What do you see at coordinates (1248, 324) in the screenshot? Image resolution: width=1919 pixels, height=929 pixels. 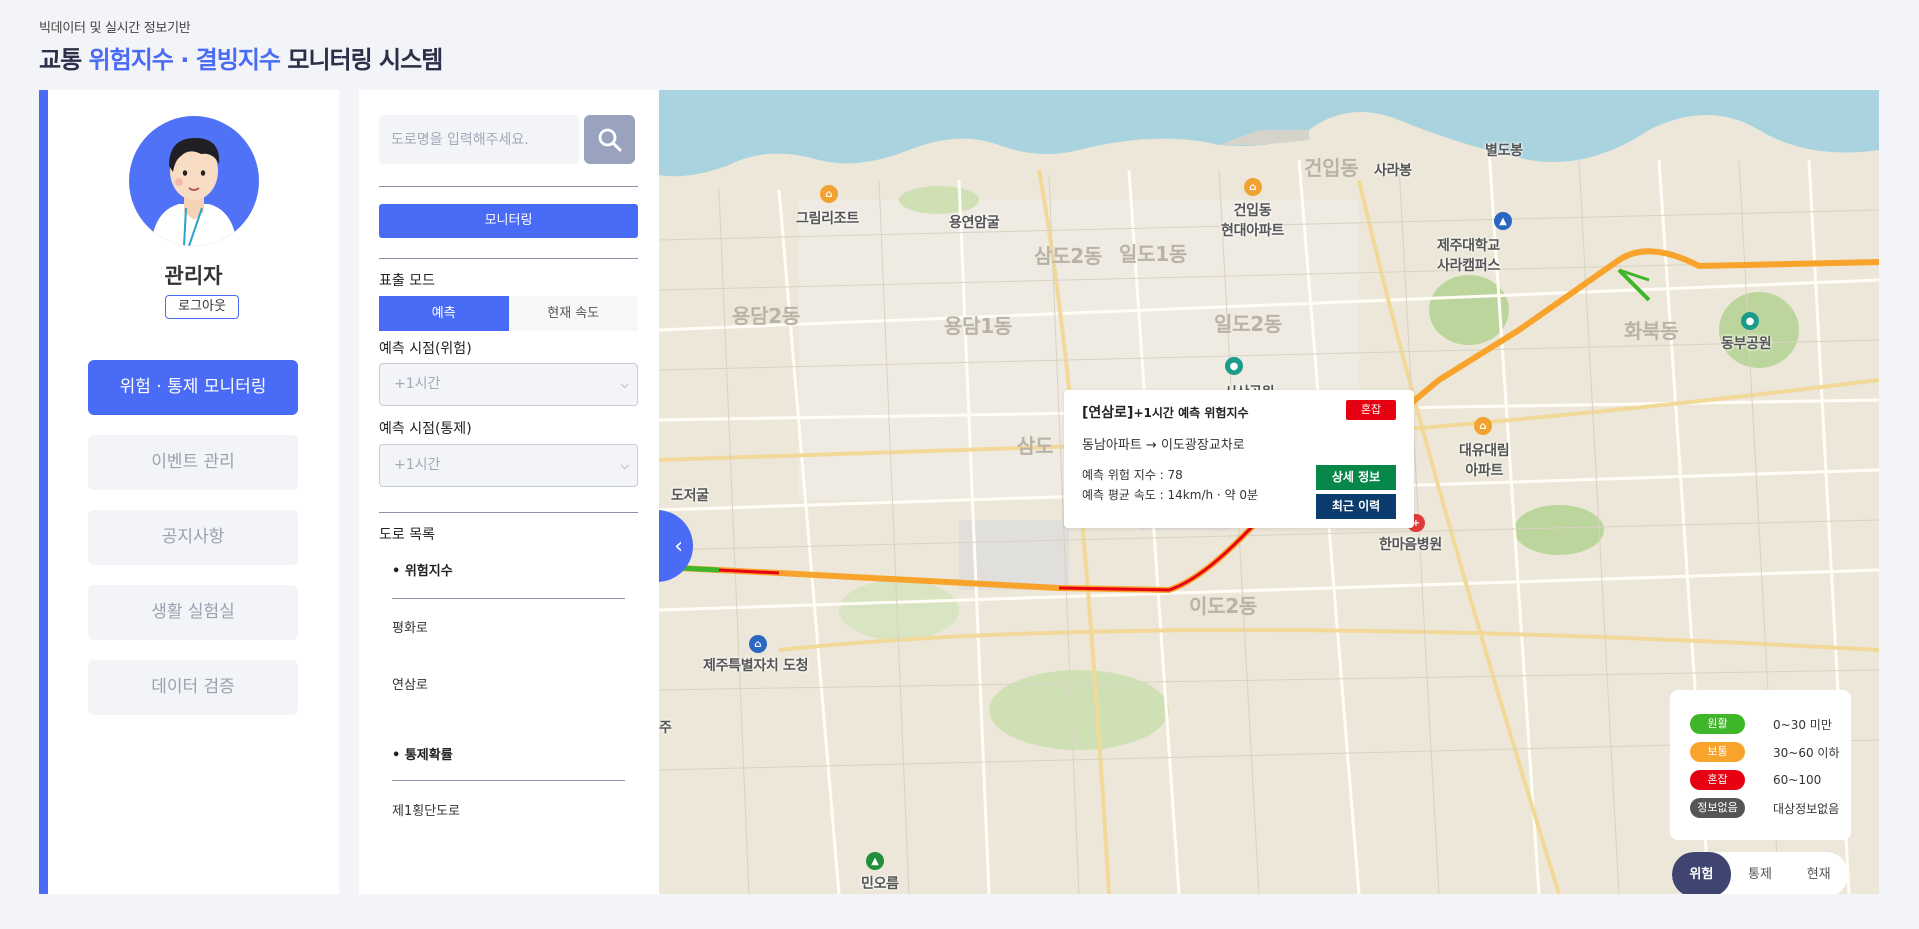 I see `map-label: 일도2동` at bounding box center [1248, 324].